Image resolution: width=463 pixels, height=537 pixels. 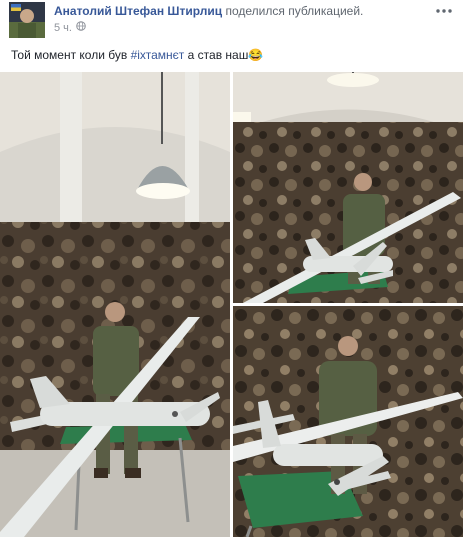 What do you see at coordinates (294, 11) in the screenshot?
I see `share-action-text: поделился публикацией.` at bounding box center [294, 11].